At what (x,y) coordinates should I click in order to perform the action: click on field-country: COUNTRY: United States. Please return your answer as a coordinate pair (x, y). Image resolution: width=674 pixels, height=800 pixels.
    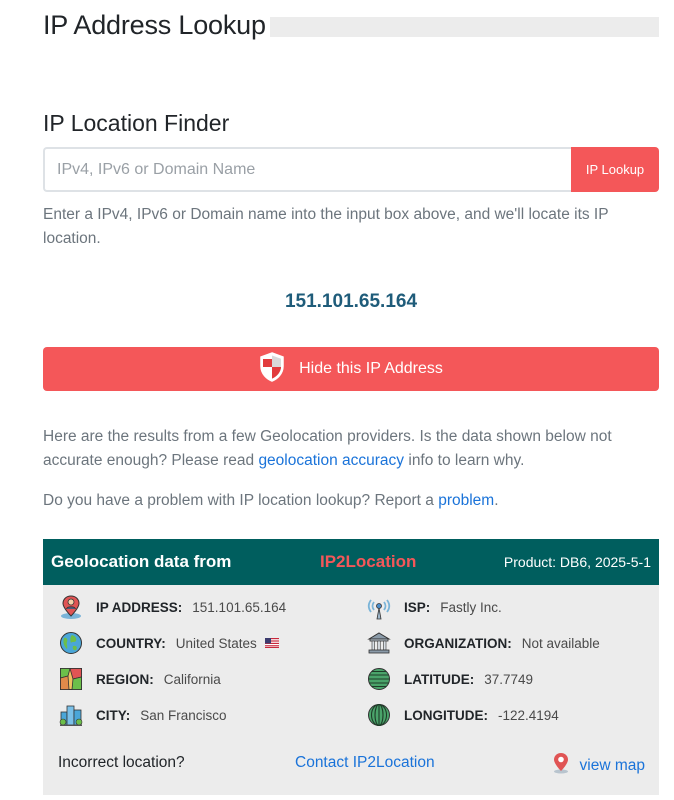
    Looking at the image, I should click on (168, 643).